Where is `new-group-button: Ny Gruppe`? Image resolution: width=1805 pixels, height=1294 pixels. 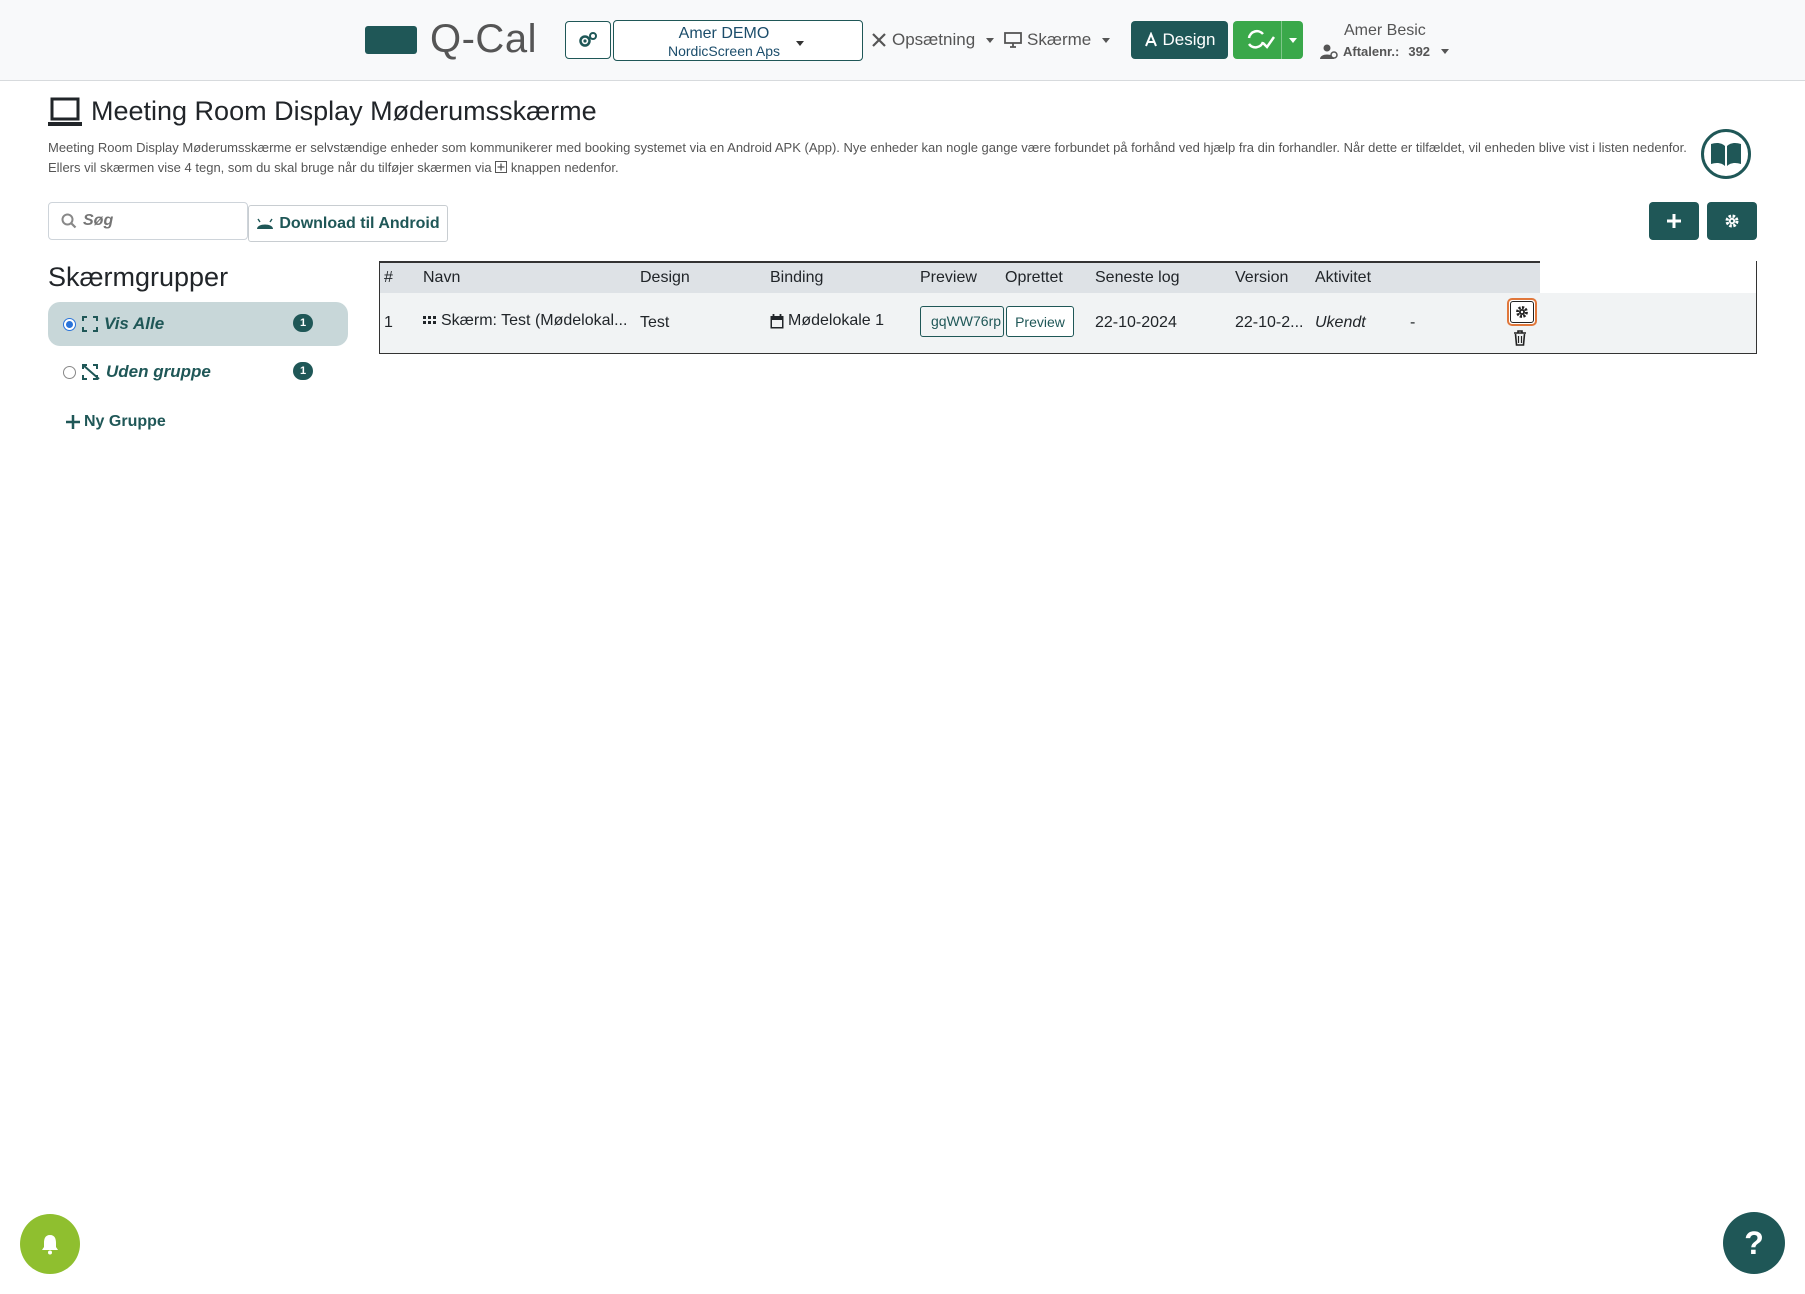 new-group-button: Ny Gruppe is located at coordinates (116, 422).